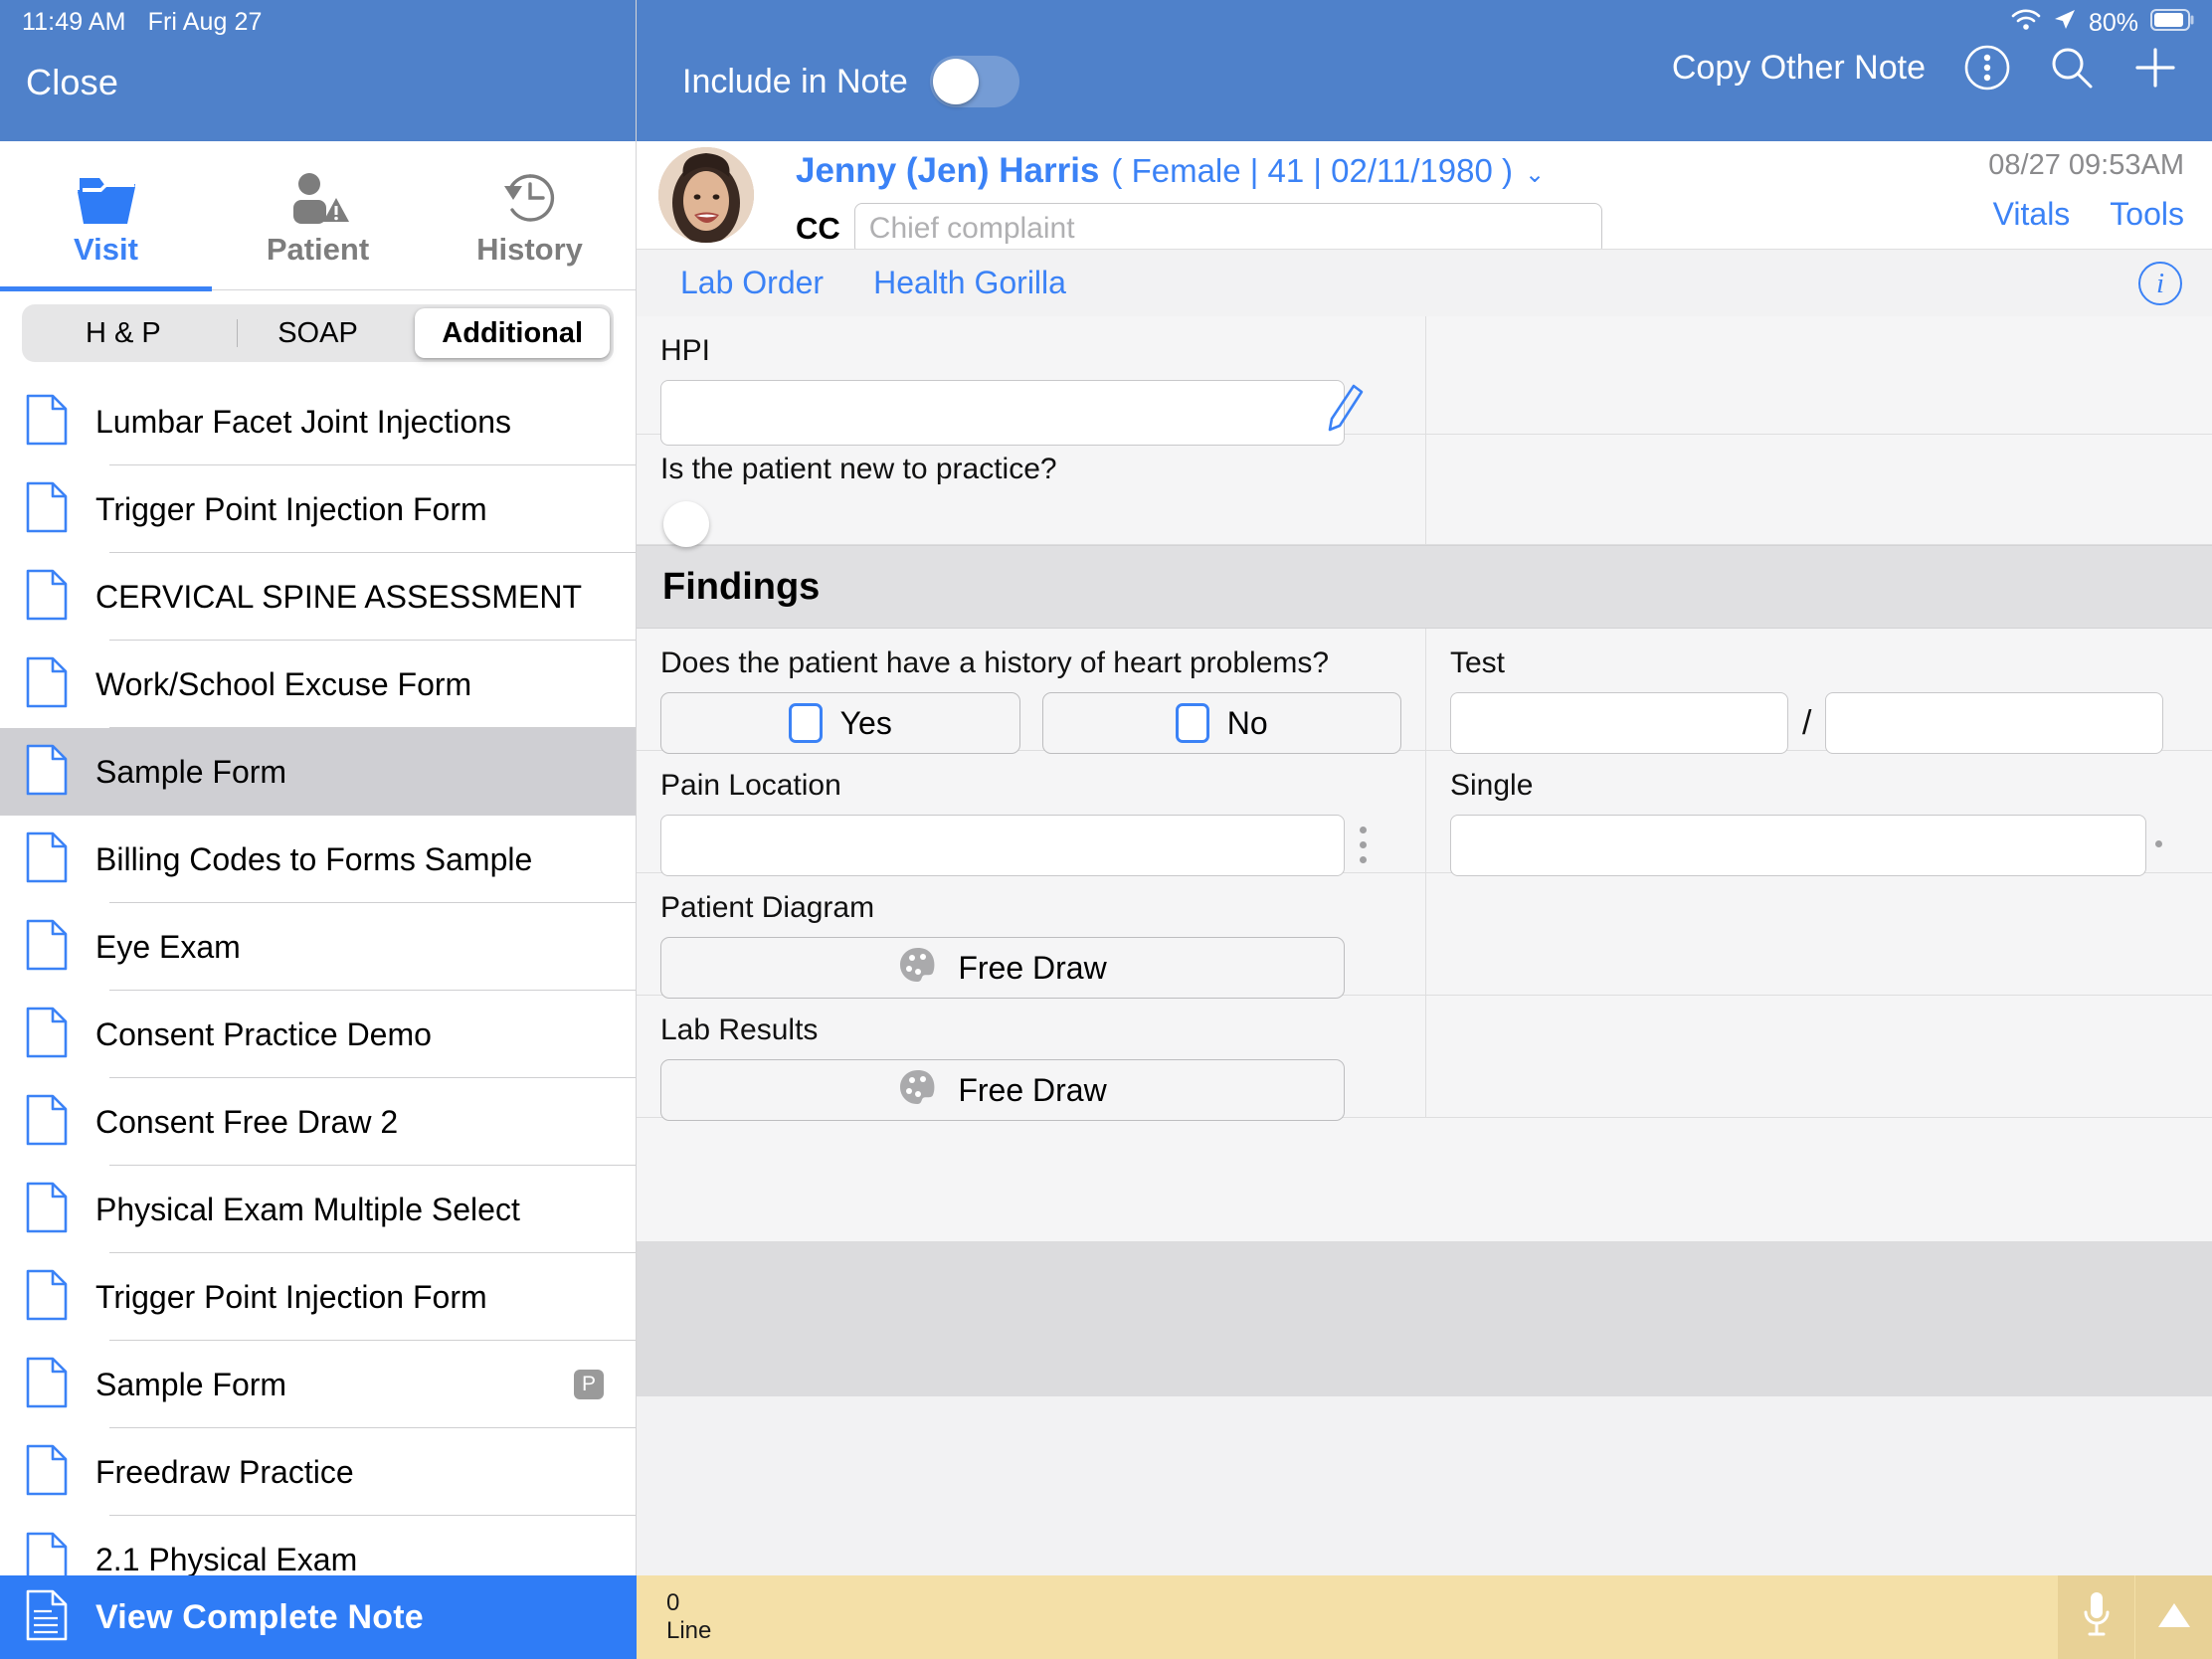 The image size is (2212, 1659). What do you see at coordinates (1987, 68) in the screenshot?
I see `three-dots-vertical-circle-icon` at bounding box center [1987, 68].